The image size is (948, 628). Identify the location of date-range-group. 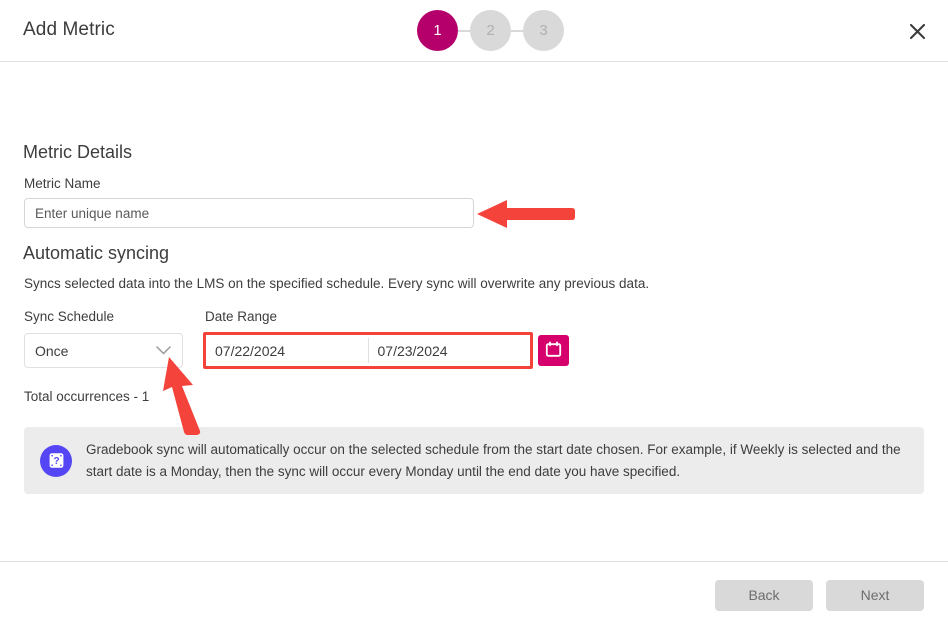
(386, 350).